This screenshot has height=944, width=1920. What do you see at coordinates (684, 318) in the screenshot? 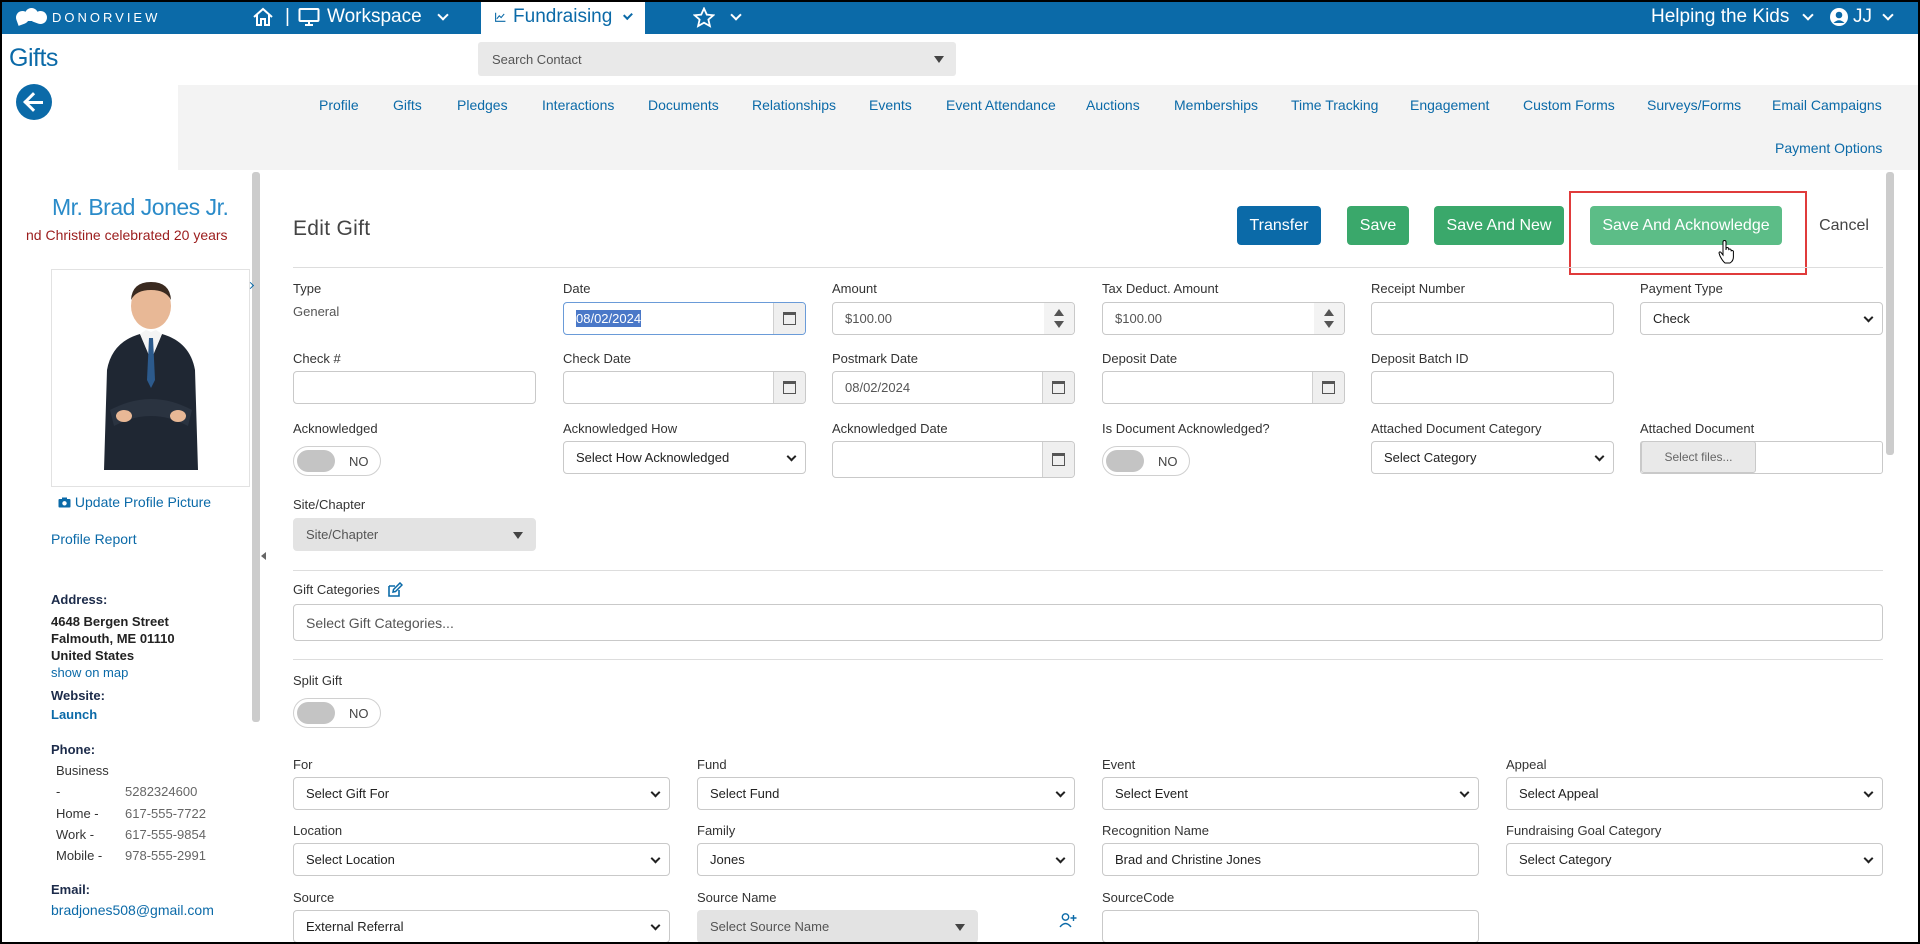
I see `date-input: 08/02/2024` at bounding box center [684, 318].